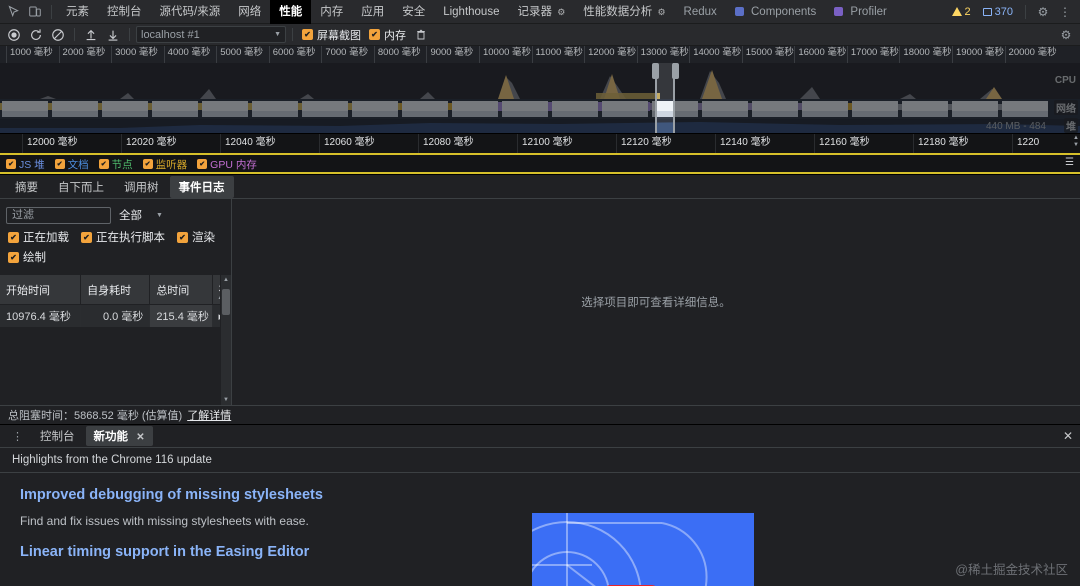 The image size is (1080, 586). What do you see at coordinates (291, 12) in the screenshot?
I see `tab-performance: 性能` at bounding box center [291, 12].